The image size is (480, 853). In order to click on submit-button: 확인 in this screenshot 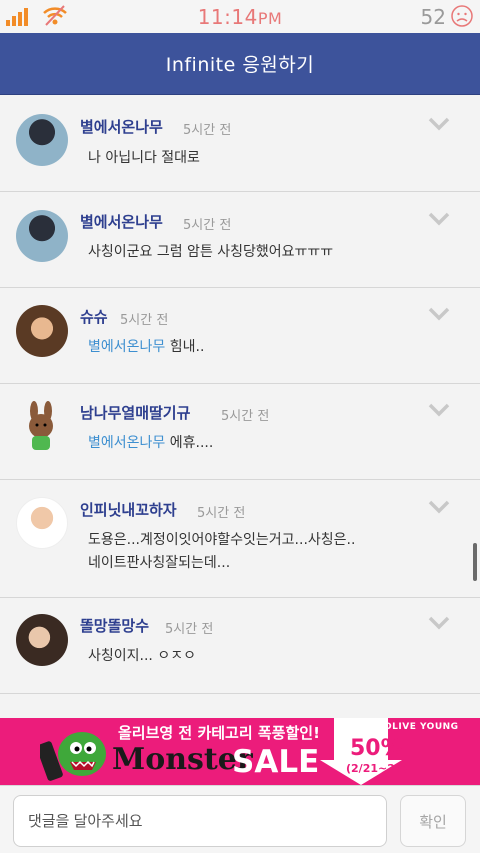, I will do `click(433, 821)`.